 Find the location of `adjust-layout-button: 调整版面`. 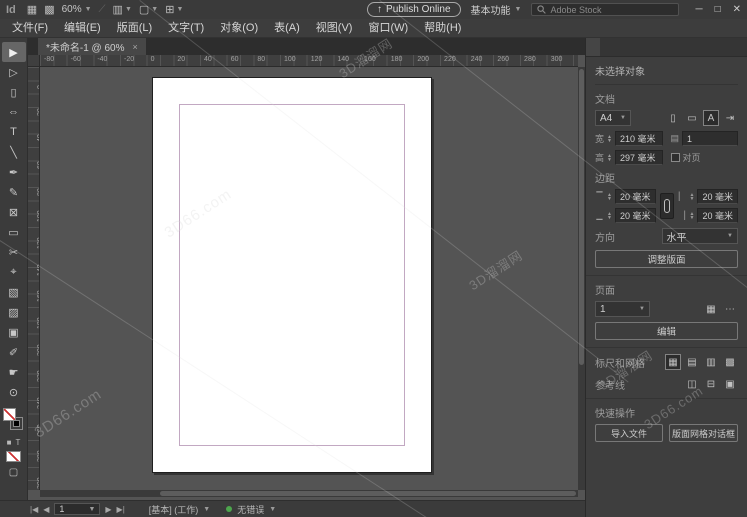

adjust-layout-button: 调整版面 is located at coordinates (666, 259).